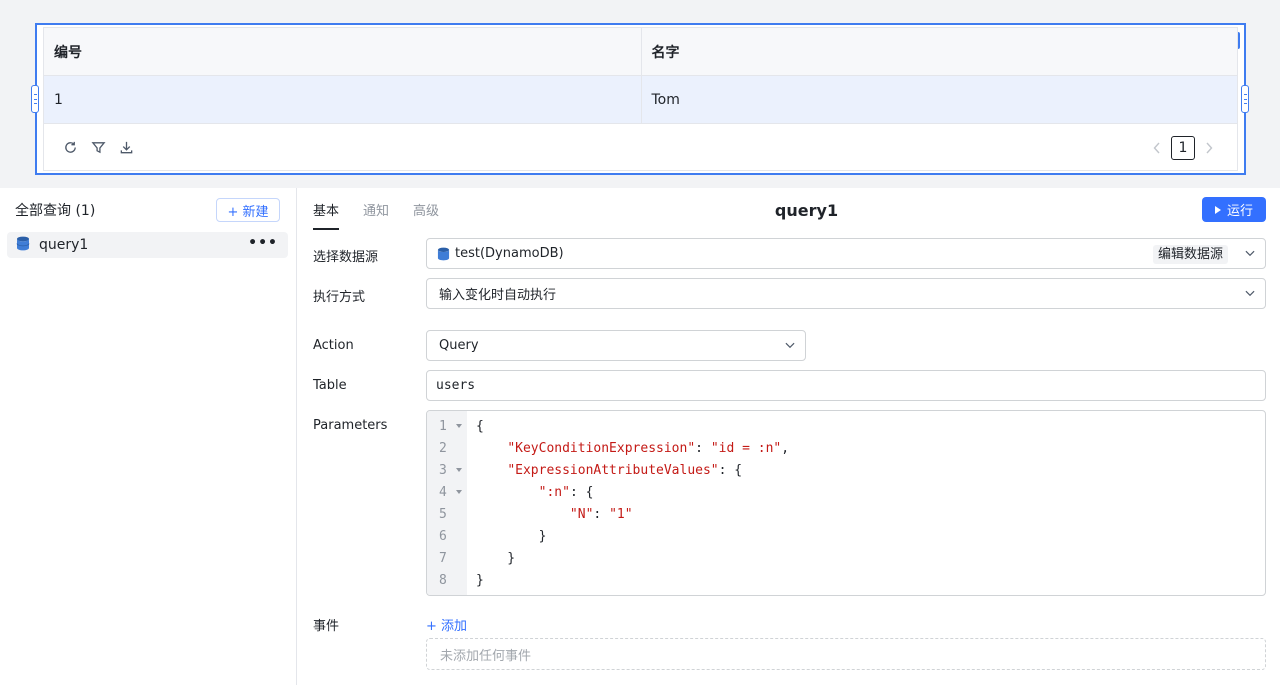 The width and height of the screenshot is (1280, 685). Describe the element at coordinates (498, 295) in the screenshot. I see `exec-mode-value: 输入变化时自动执行` at that location.